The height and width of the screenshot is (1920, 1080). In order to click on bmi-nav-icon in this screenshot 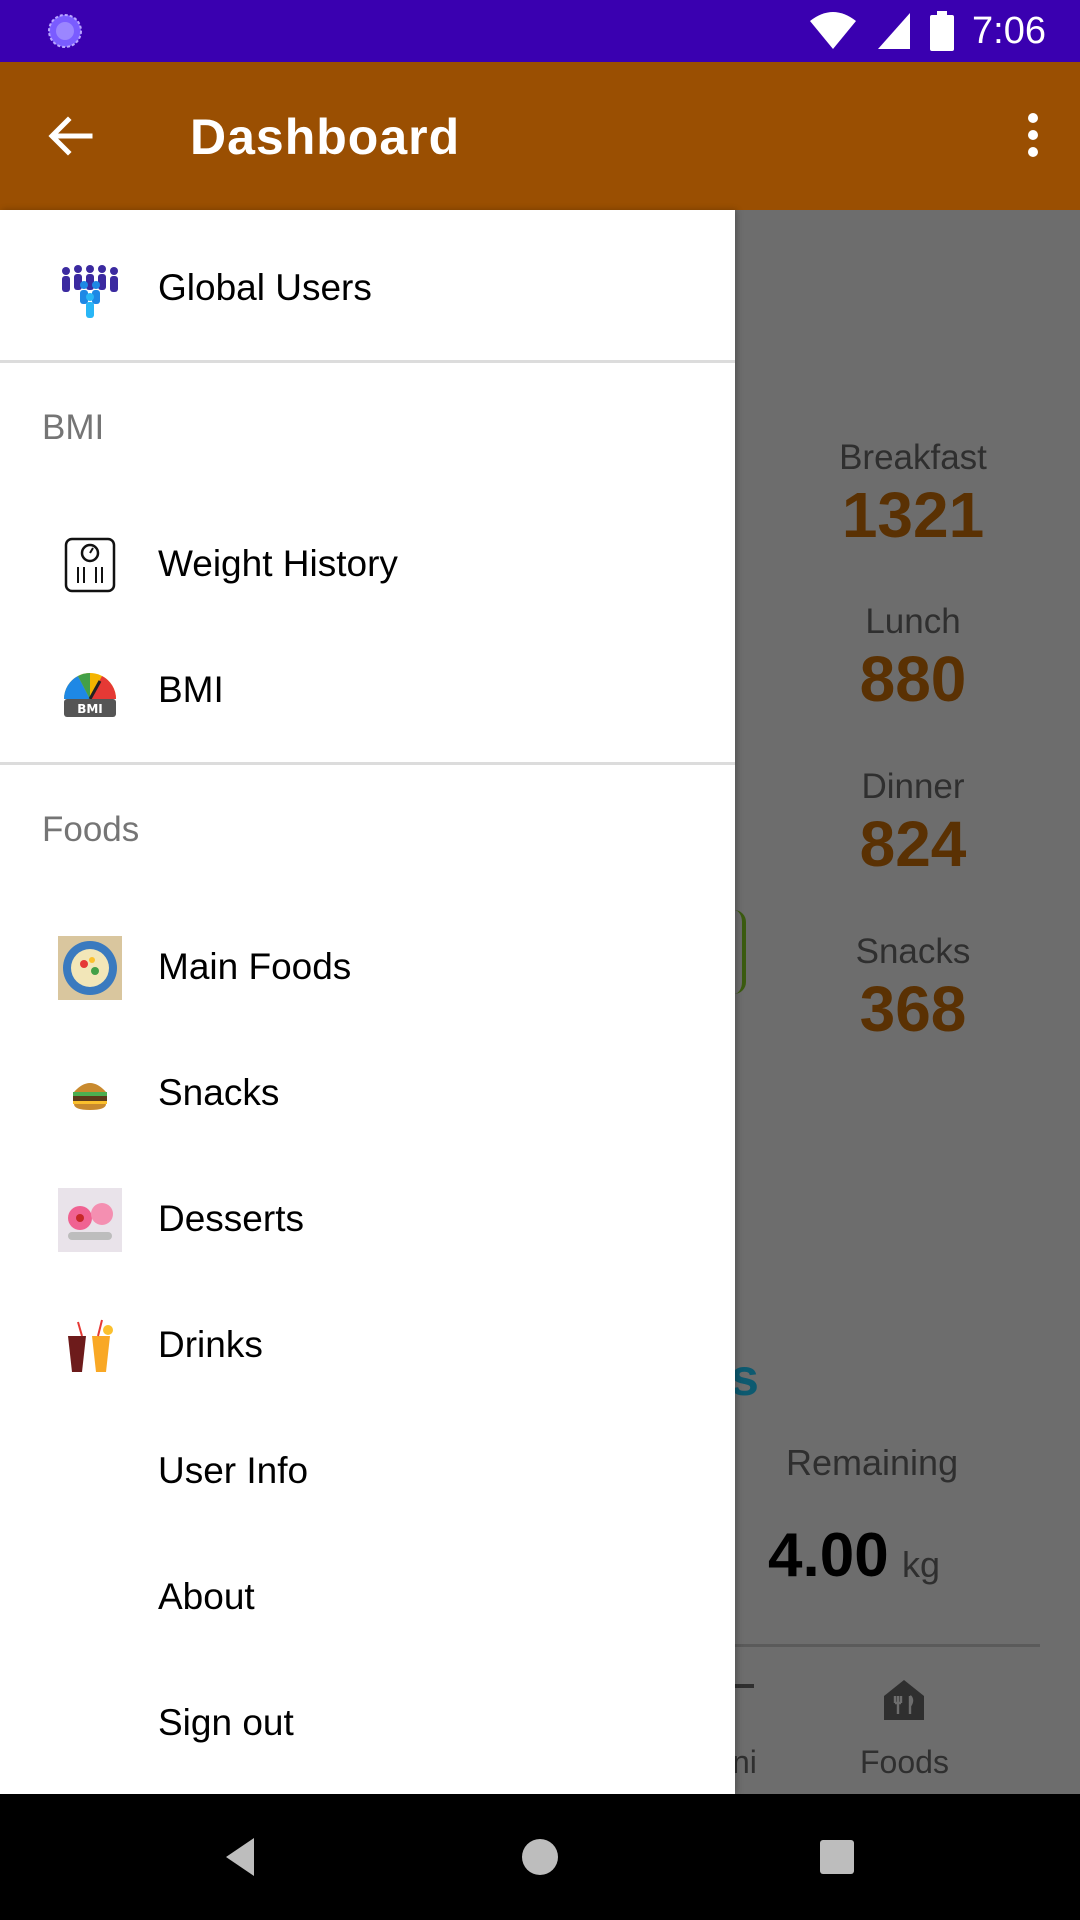, I will do `click(744, 1686)`.